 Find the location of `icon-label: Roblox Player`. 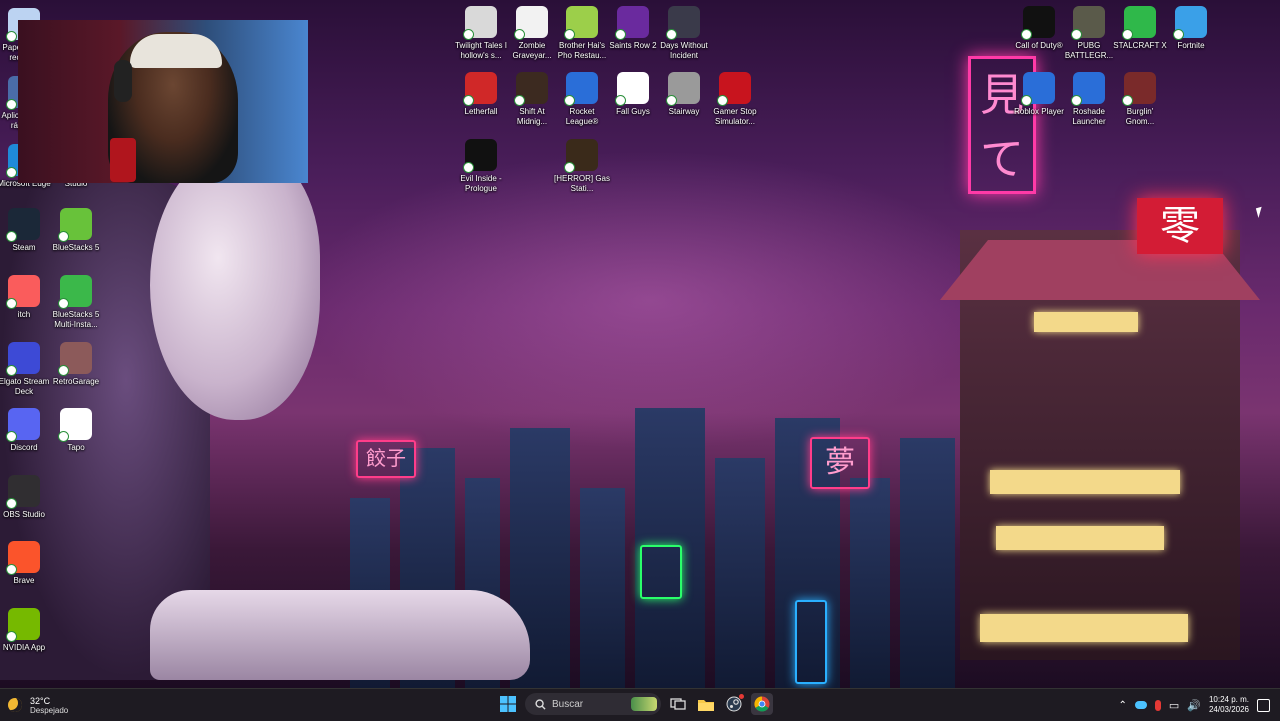

icon-label: Roblox Player is located at coordinates (1039, 111).